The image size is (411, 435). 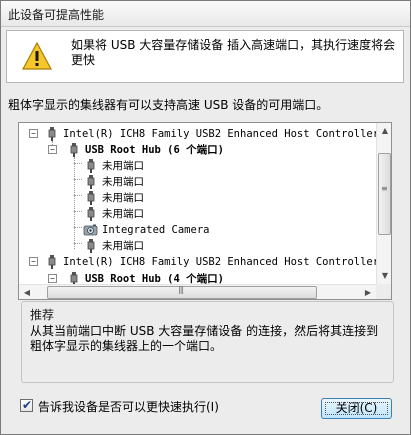 I want to click on warning-icon, so click(x=37, y=56).